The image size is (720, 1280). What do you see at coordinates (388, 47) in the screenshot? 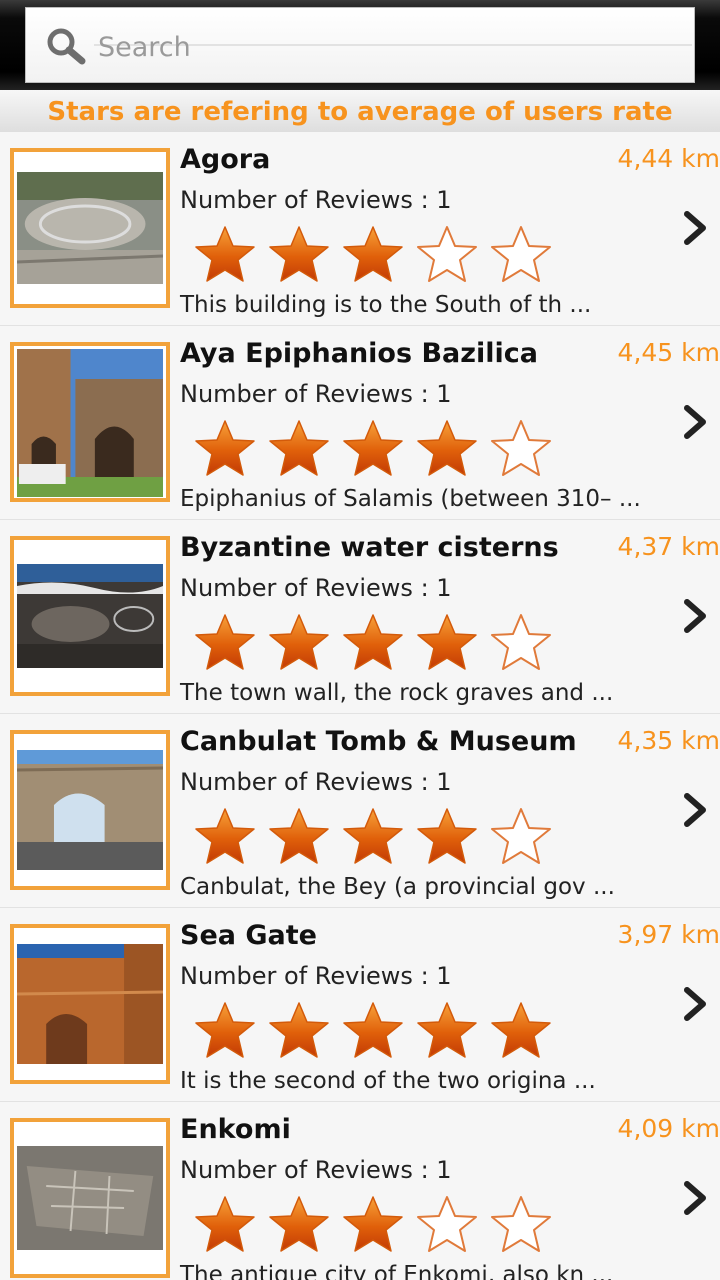
I see `search-input` at bounding box center [388, 47].